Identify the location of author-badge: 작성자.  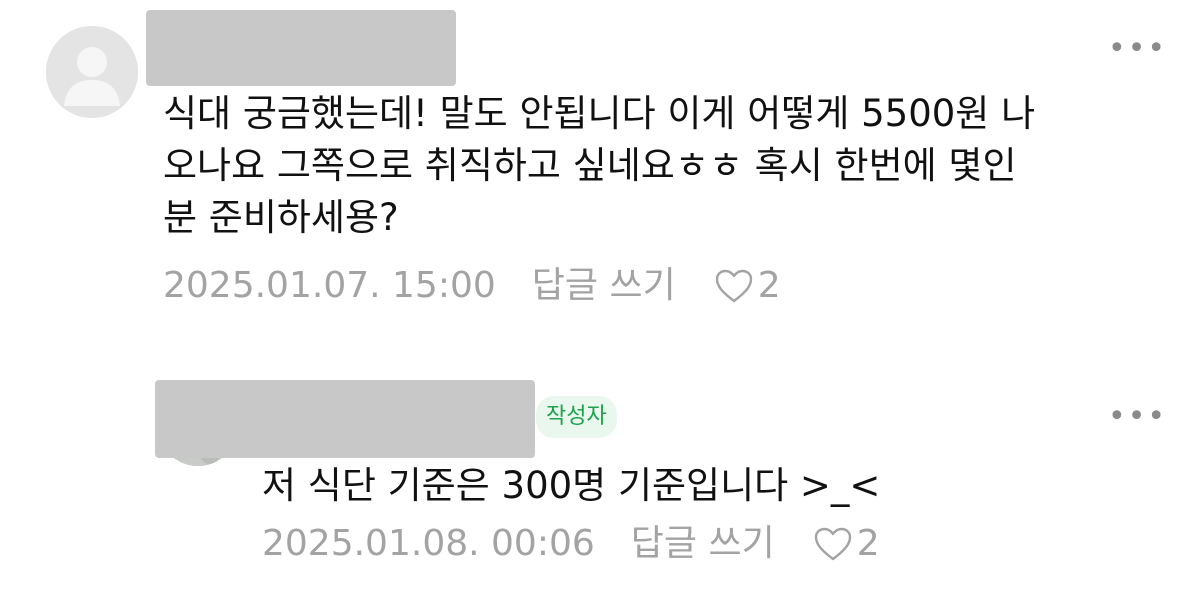
(576, 417).